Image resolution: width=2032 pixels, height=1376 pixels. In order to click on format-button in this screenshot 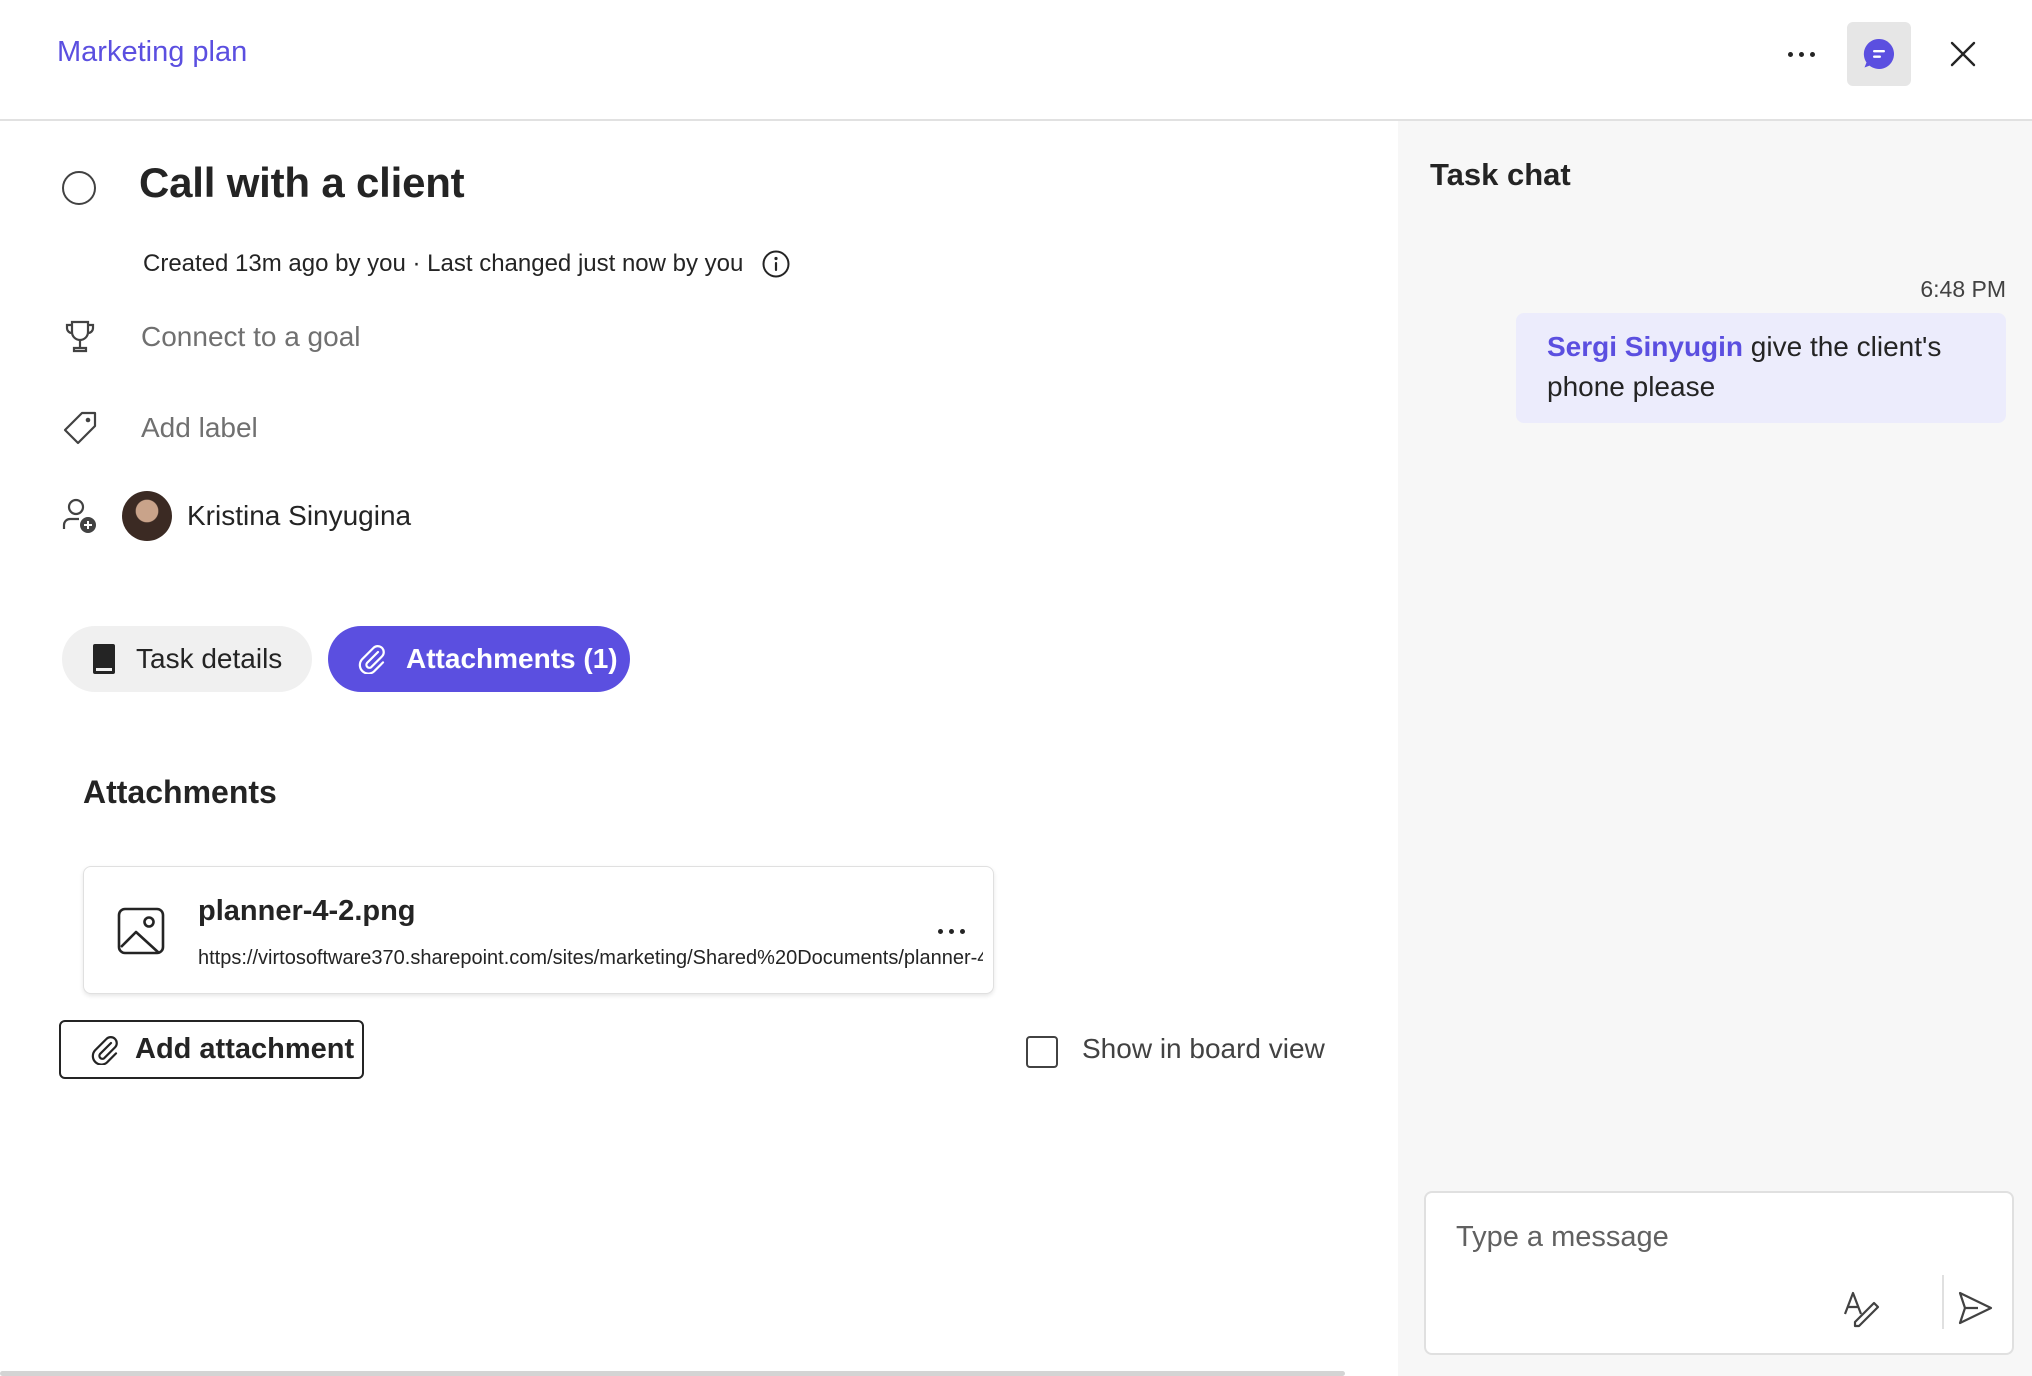, I will do `click(1861, 1308)`.